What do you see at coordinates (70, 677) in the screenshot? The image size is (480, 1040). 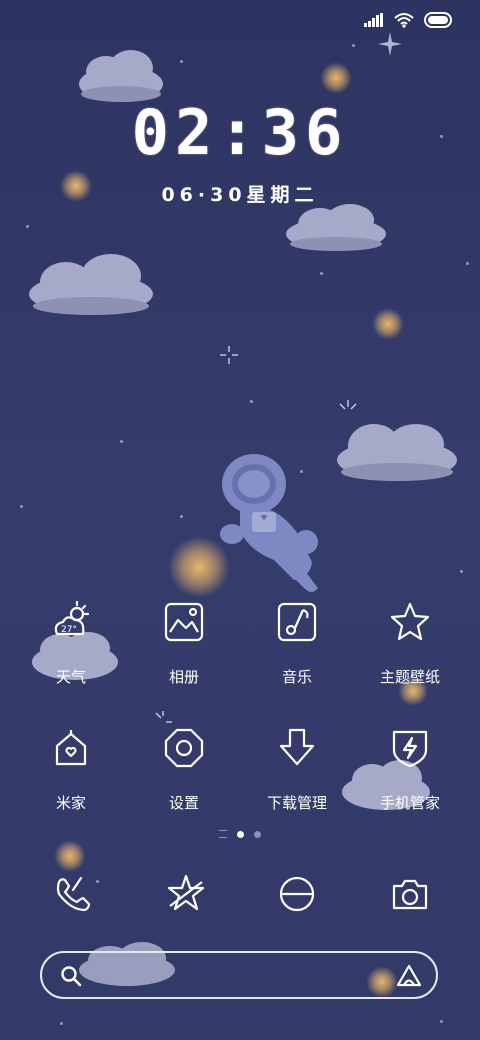 I see `app-label: 天气` at bounding box center [70, 677].